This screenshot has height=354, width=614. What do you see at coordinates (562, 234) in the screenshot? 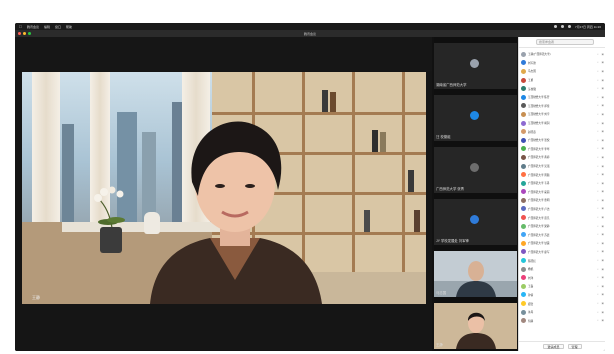
I see `participant-row: 广西师范大学 苏晨 ♪ ▣` at bounding box center [562, 234].